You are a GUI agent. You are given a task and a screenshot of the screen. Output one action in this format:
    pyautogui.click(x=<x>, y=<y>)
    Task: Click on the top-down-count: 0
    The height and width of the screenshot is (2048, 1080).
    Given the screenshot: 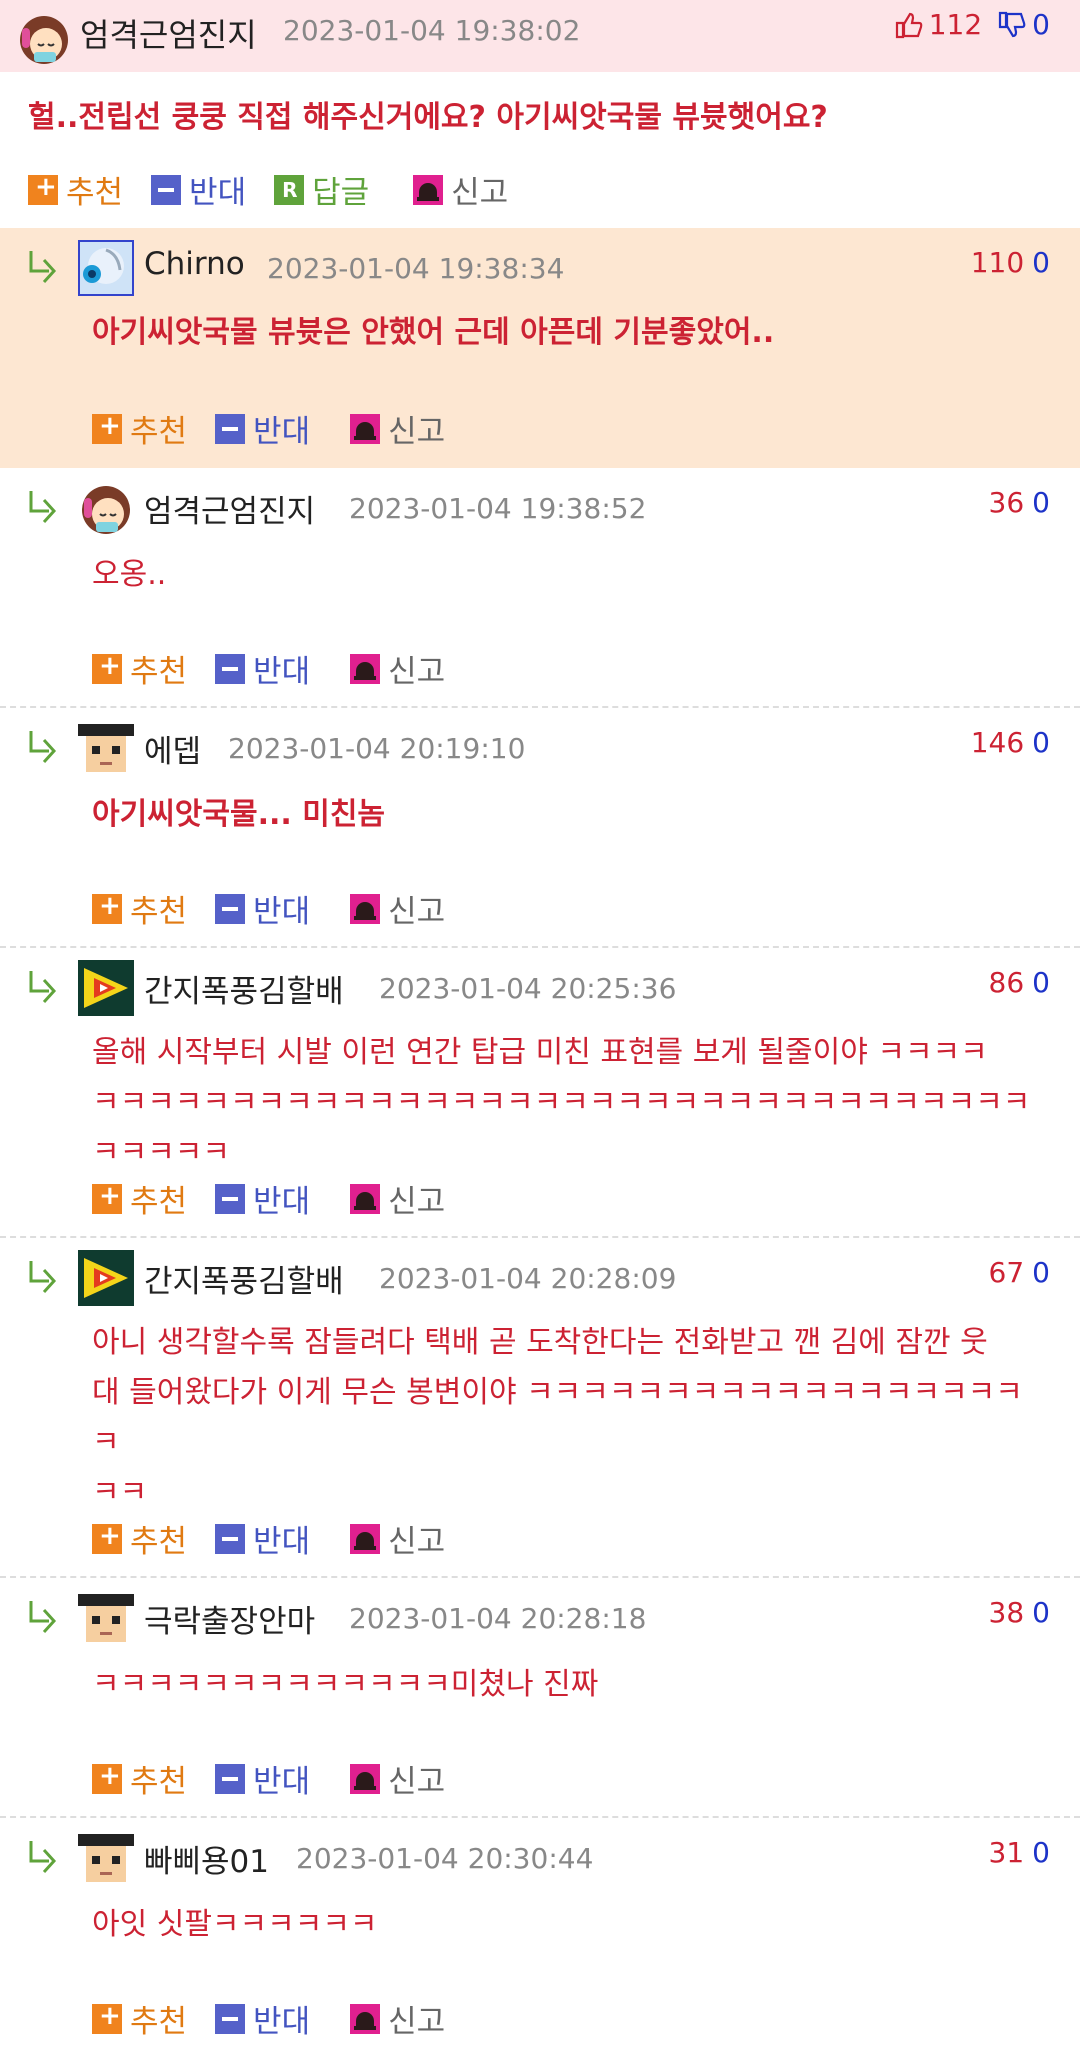 What is the action you would take?
    pyautogui.click(x=1041, y=24)
    